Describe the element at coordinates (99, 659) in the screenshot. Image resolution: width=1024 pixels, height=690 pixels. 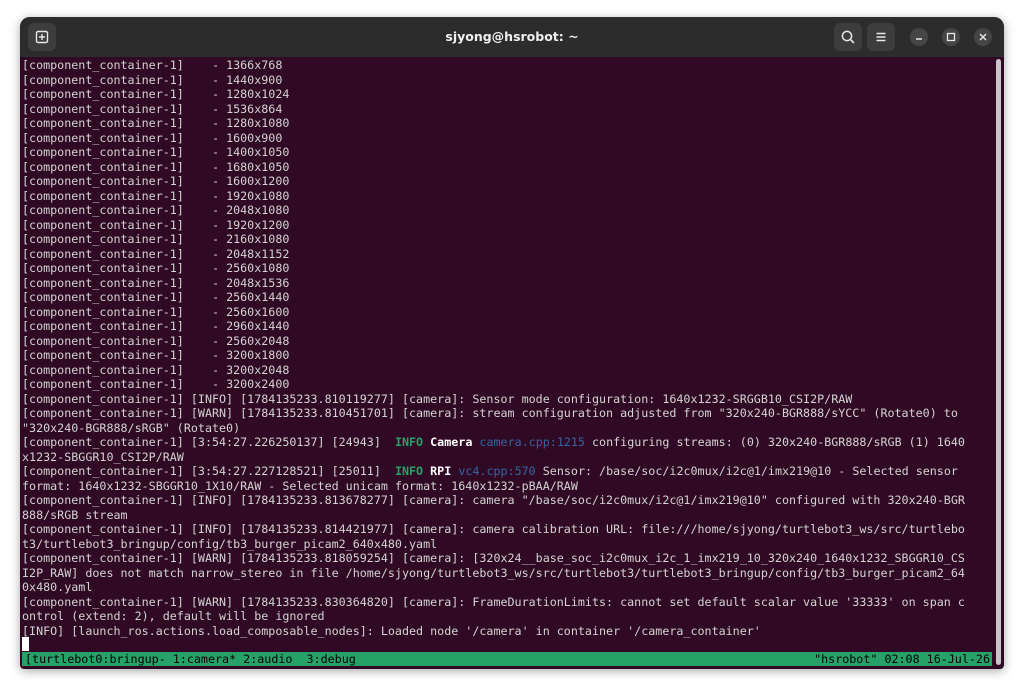
I see `tmux-session: [turtlebot0:bringup-` at that location.